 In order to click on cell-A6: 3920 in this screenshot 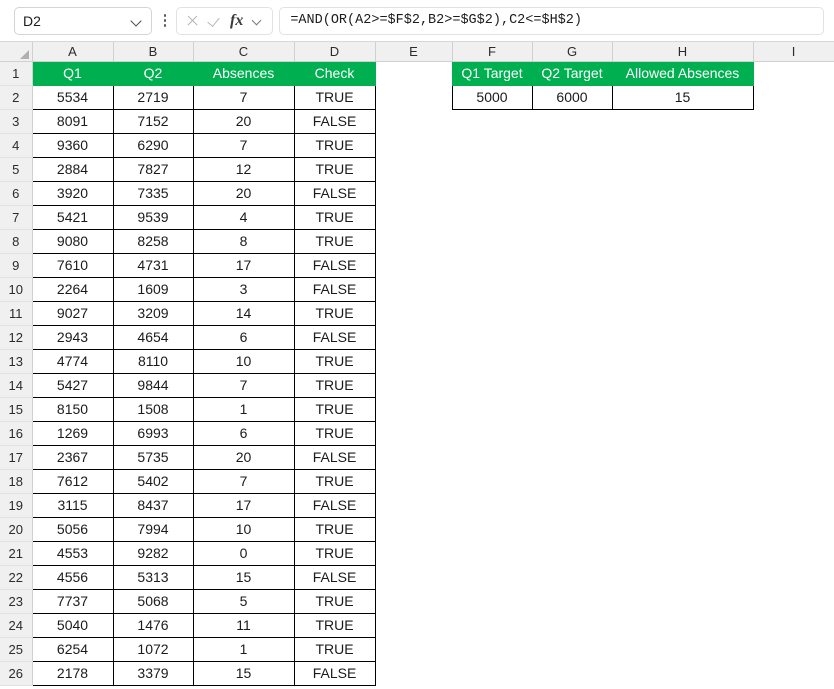, I will do `click(72, 193)`.